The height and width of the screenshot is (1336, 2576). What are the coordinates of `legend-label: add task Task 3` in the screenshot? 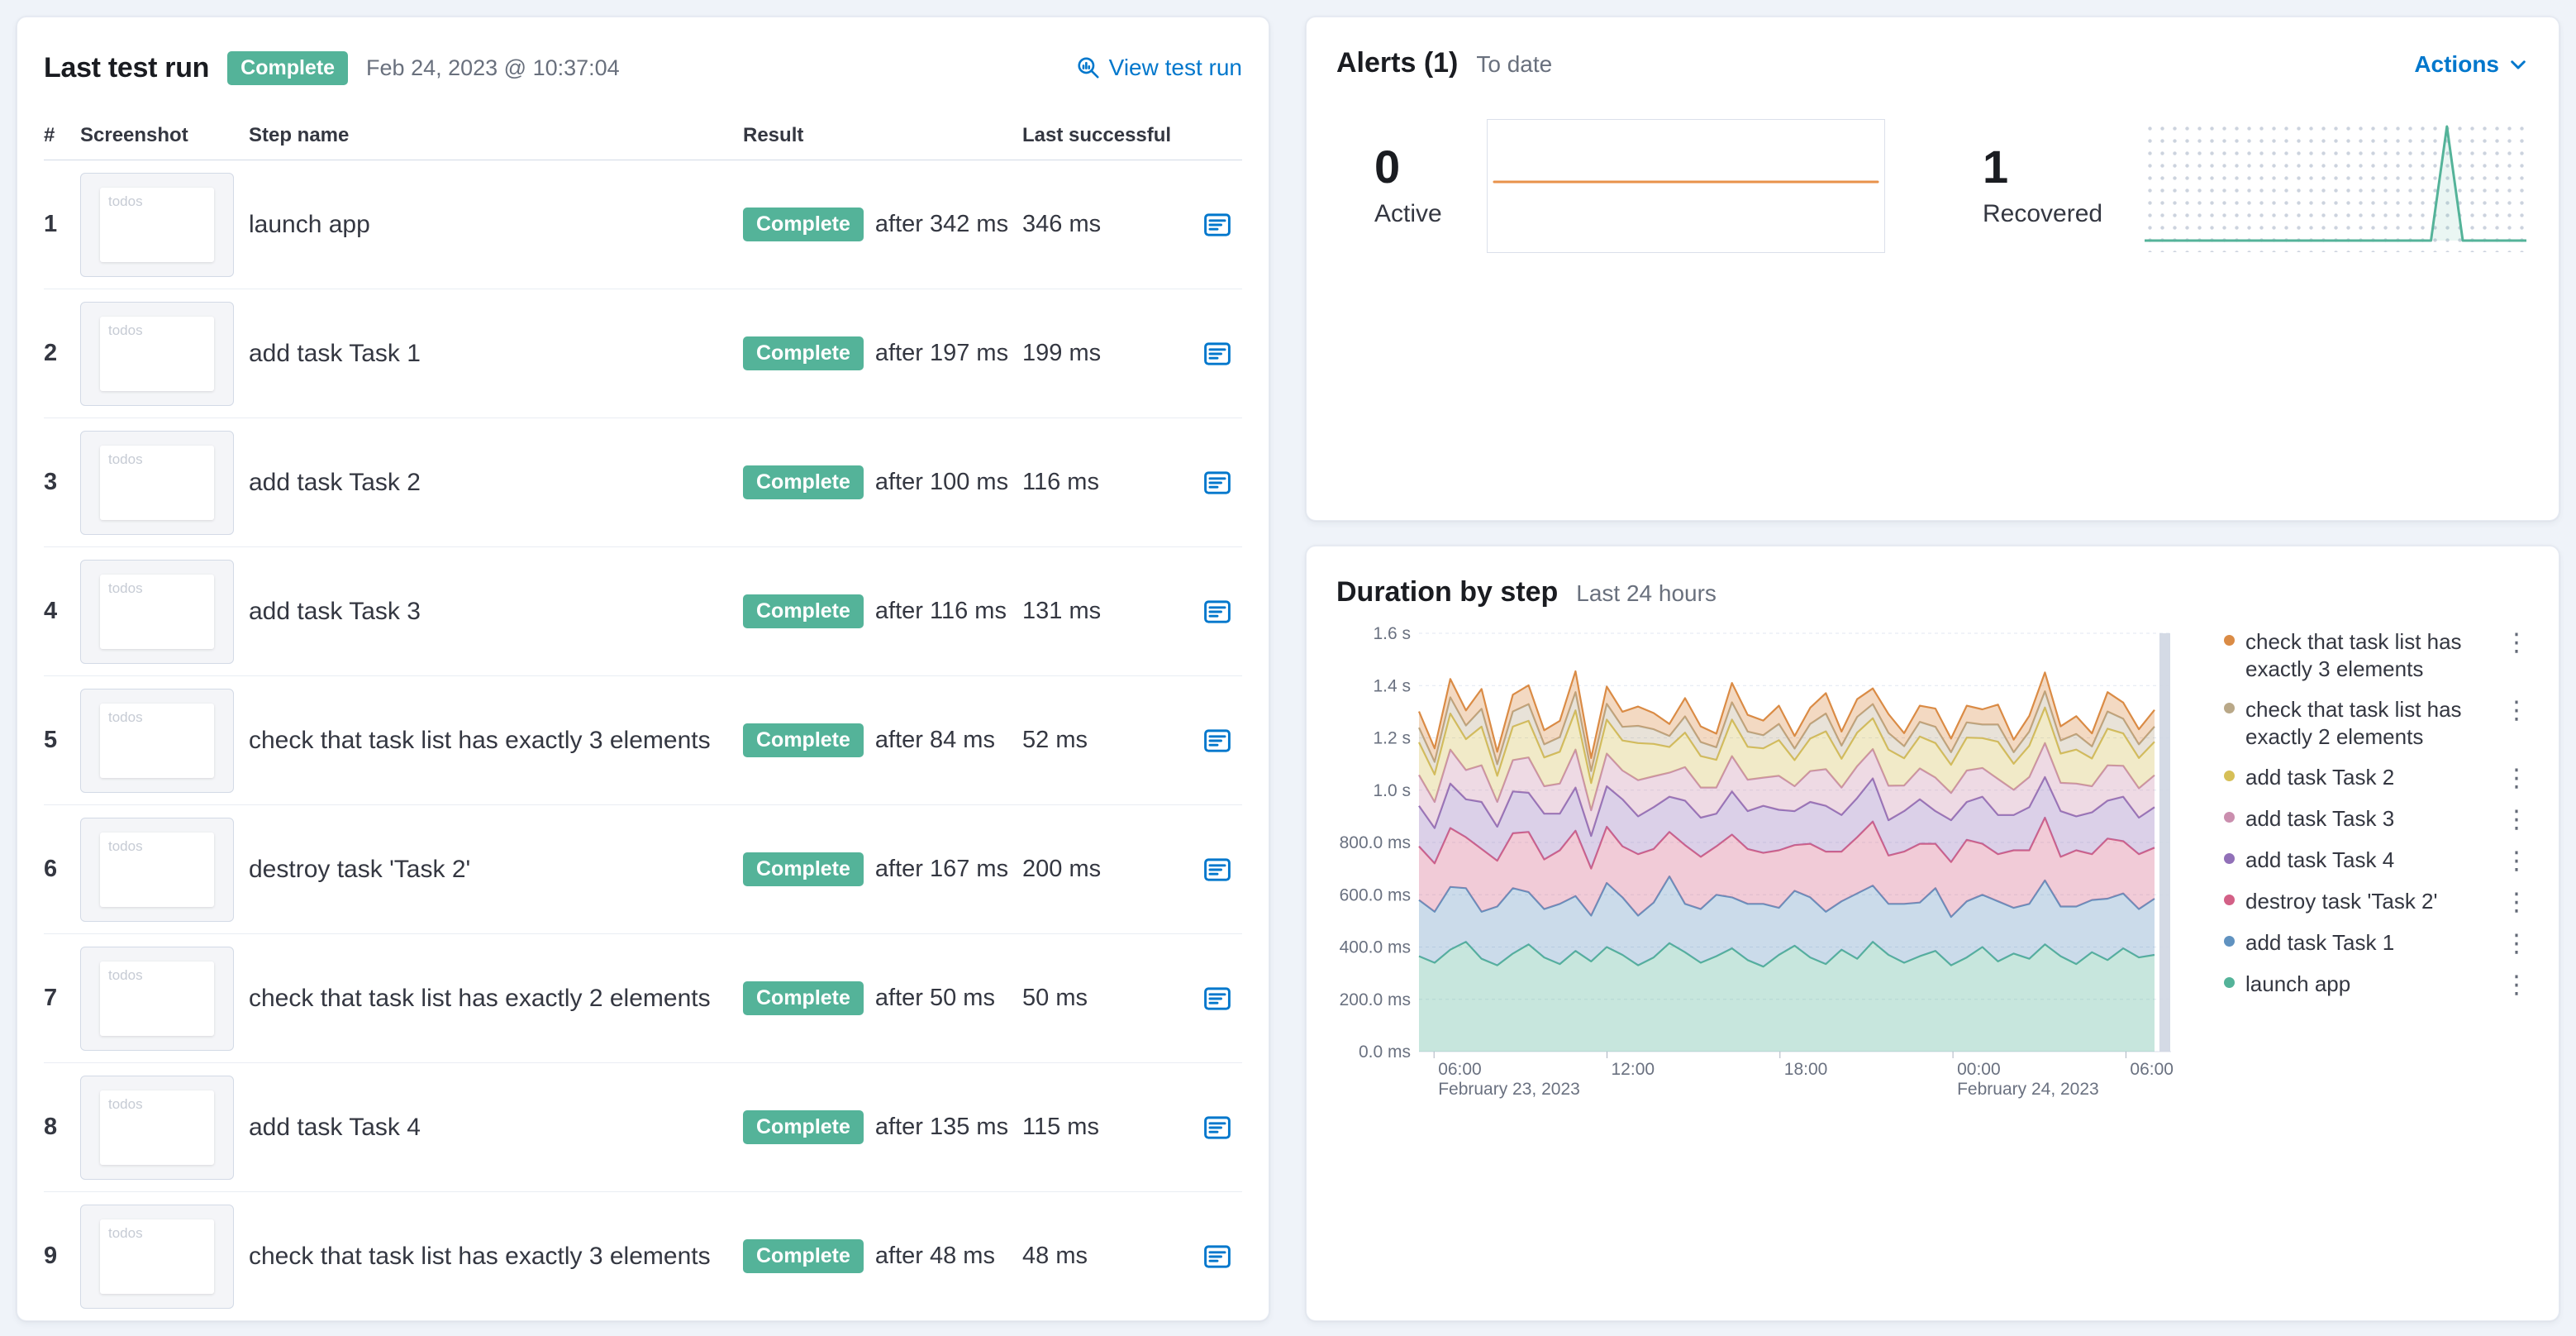 It's located at (2320, 818).